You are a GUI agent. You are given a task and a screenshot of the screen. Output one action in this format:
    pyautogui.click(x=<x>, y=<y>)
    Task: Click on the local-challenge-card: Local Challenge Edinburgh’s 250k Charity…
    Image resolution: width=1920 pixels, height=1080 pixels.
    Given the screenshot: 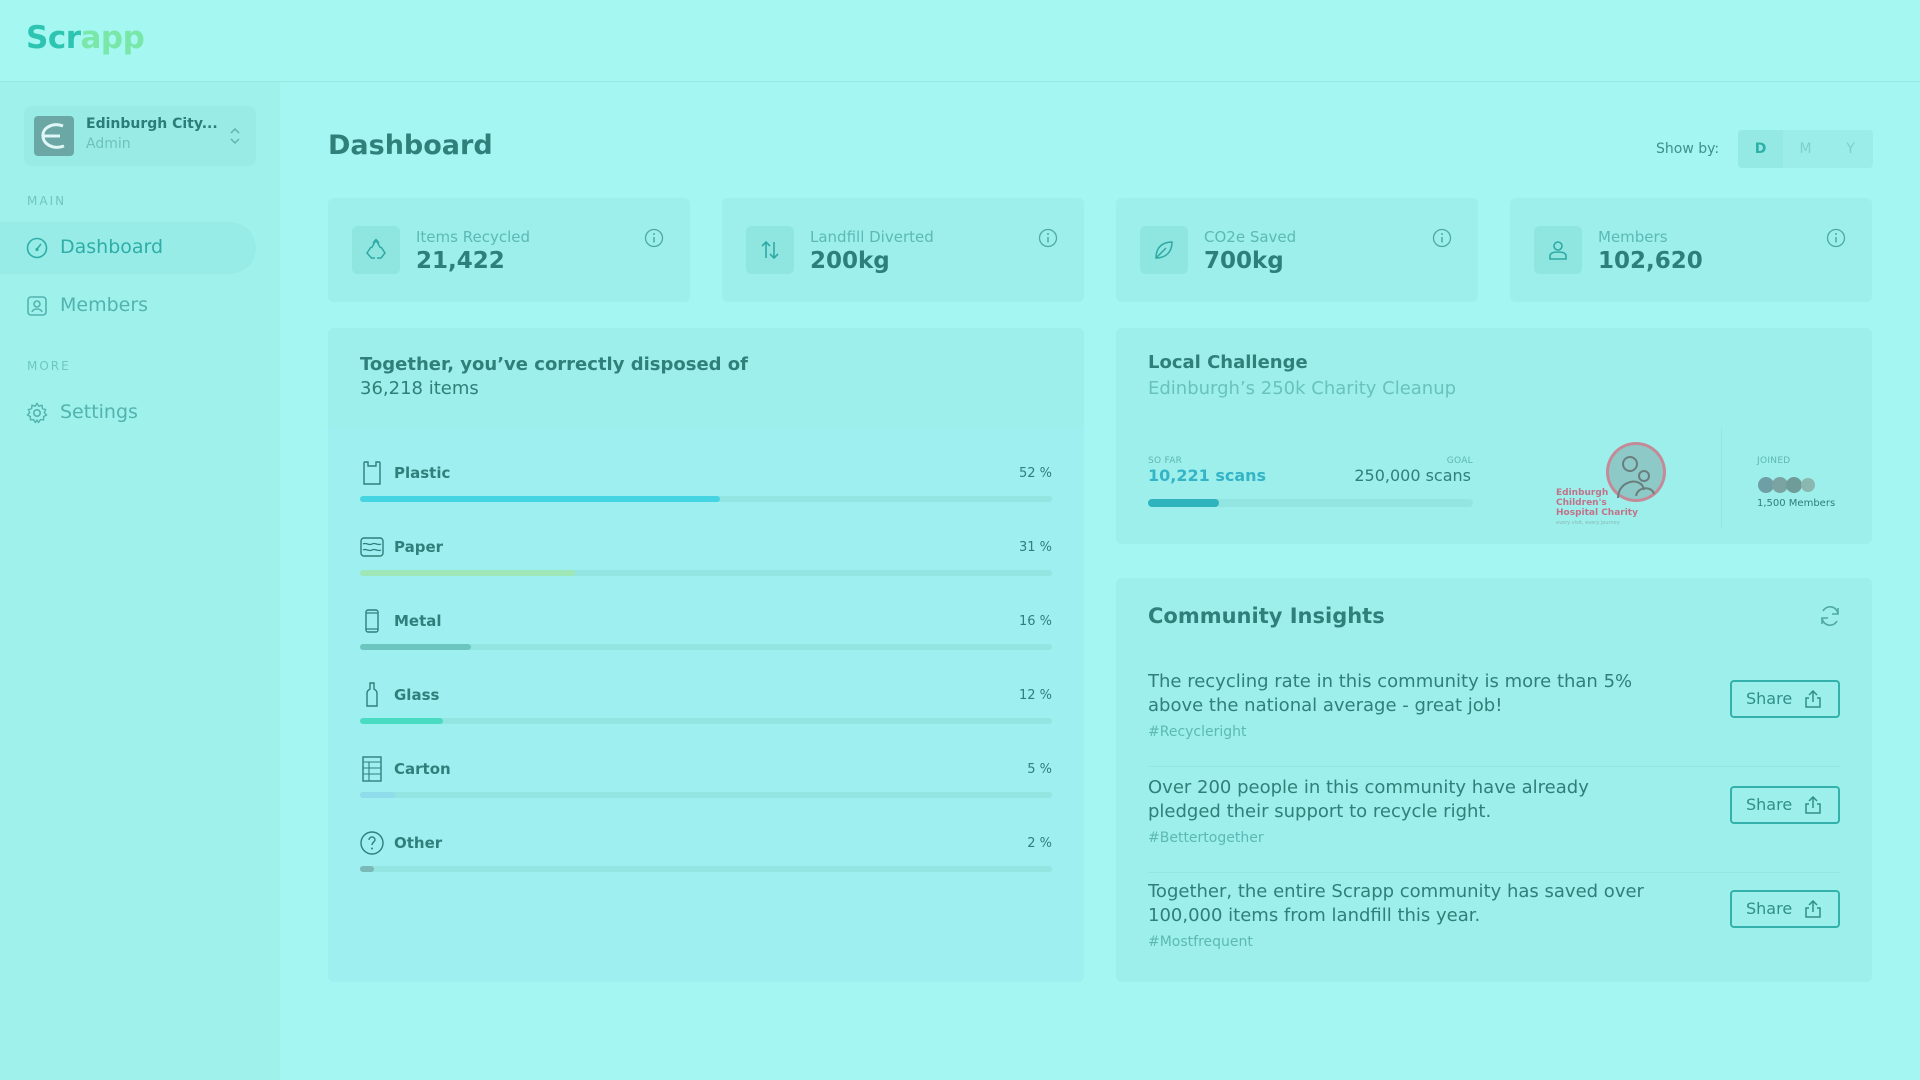 What is the action you would take?
    pyautogui.click(x=1494, y=436)
    